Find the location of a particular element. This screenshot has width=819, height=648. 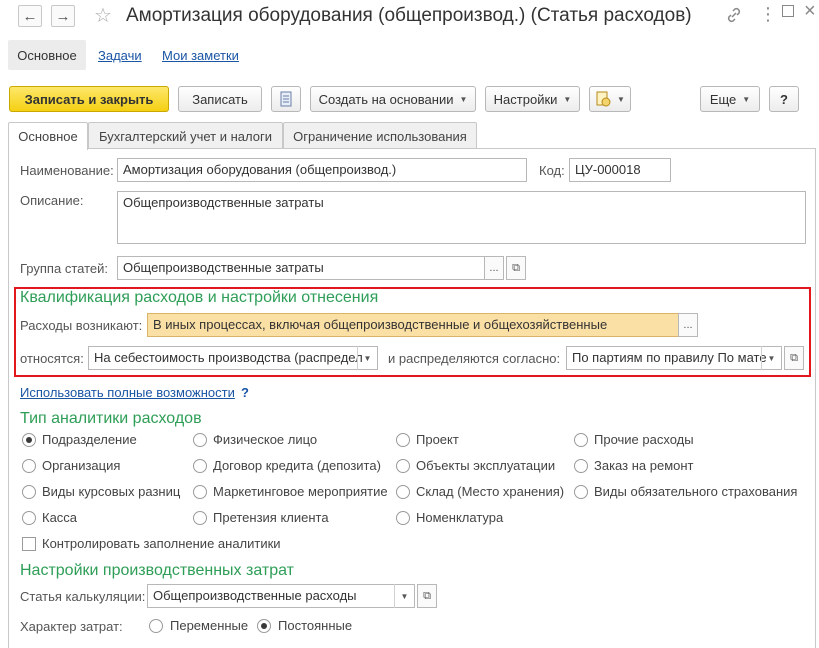

document-list-button is located at coordinates (286, 99).